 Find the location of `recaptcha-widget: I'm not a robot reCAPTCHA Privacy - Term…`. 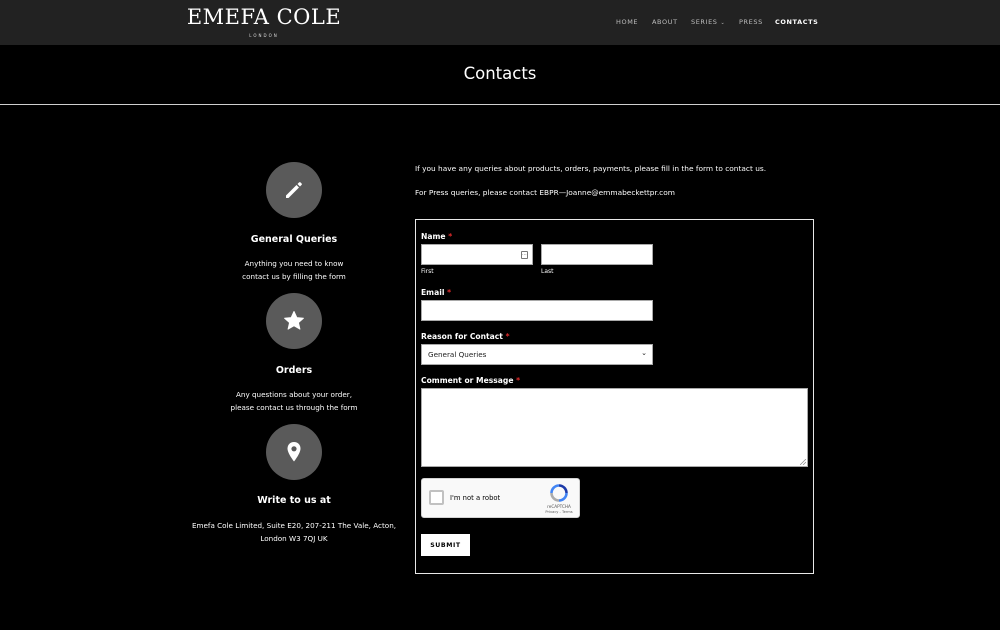

recaptcha-widget: I'm not a robot reCAPTCHA Privacy - Term… is located at coordinates (500, 498).